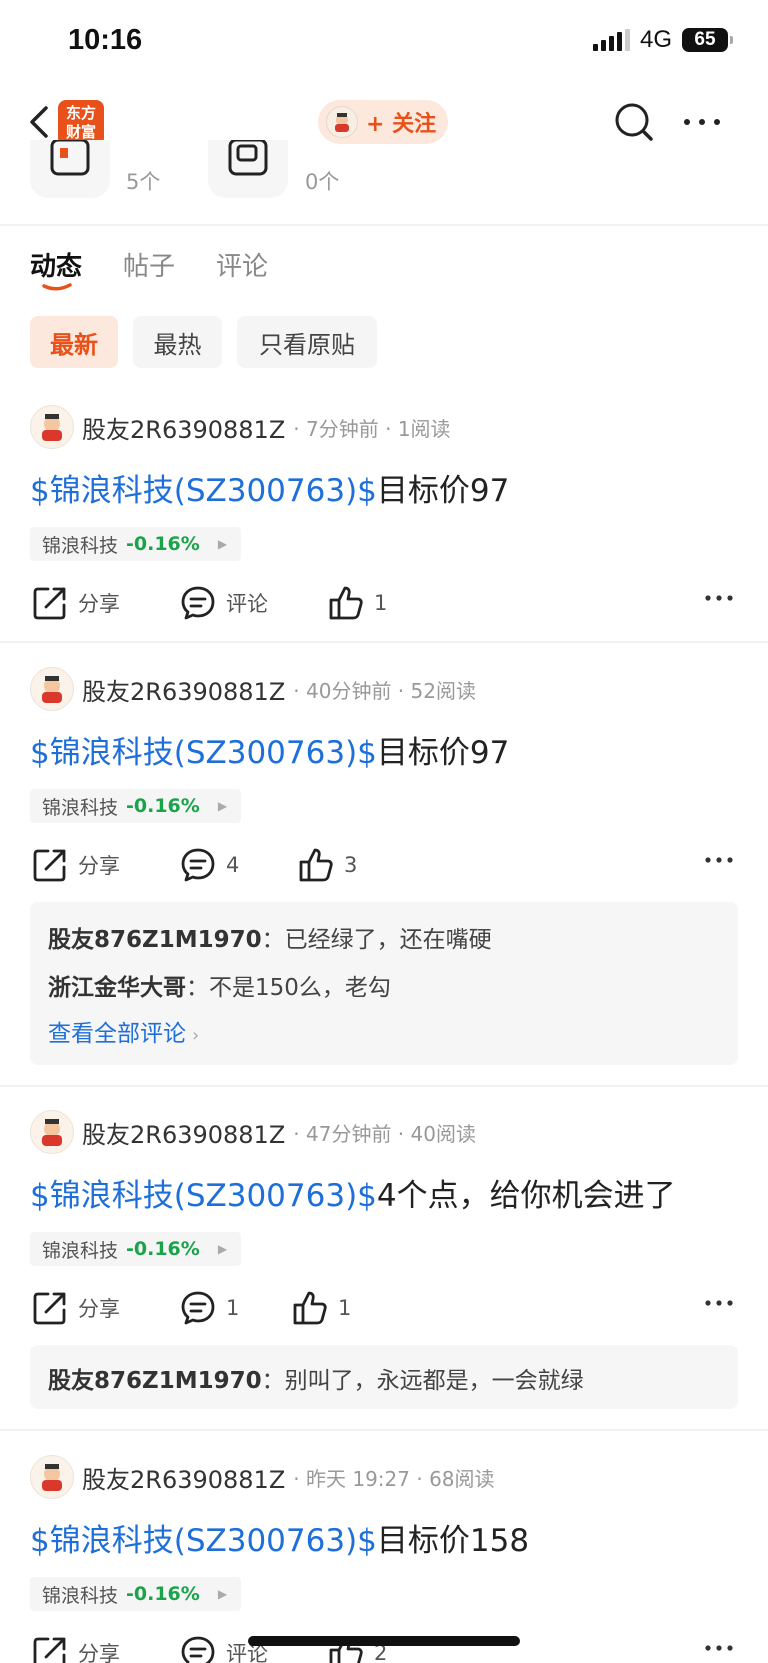 The image size is (768, 1663). Describe the element at coordinates (247, 604) in the screenshot. I see `comment-label: 评论` at that location.